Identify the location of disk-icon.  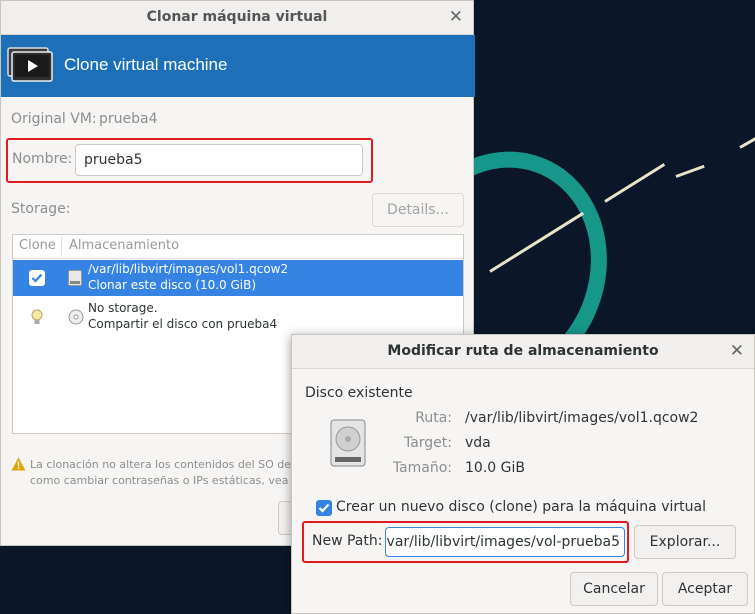
(75, 278).